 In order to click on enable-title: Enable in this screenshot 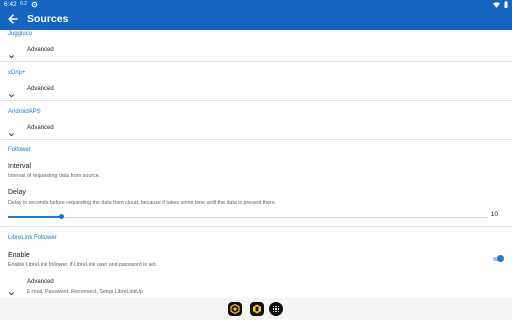, I will do `click(19, 255)`.